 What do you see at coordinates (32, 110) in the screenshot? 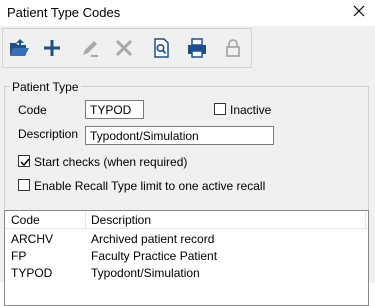
I see `code-label: Code` at bounding box center [32, 110].